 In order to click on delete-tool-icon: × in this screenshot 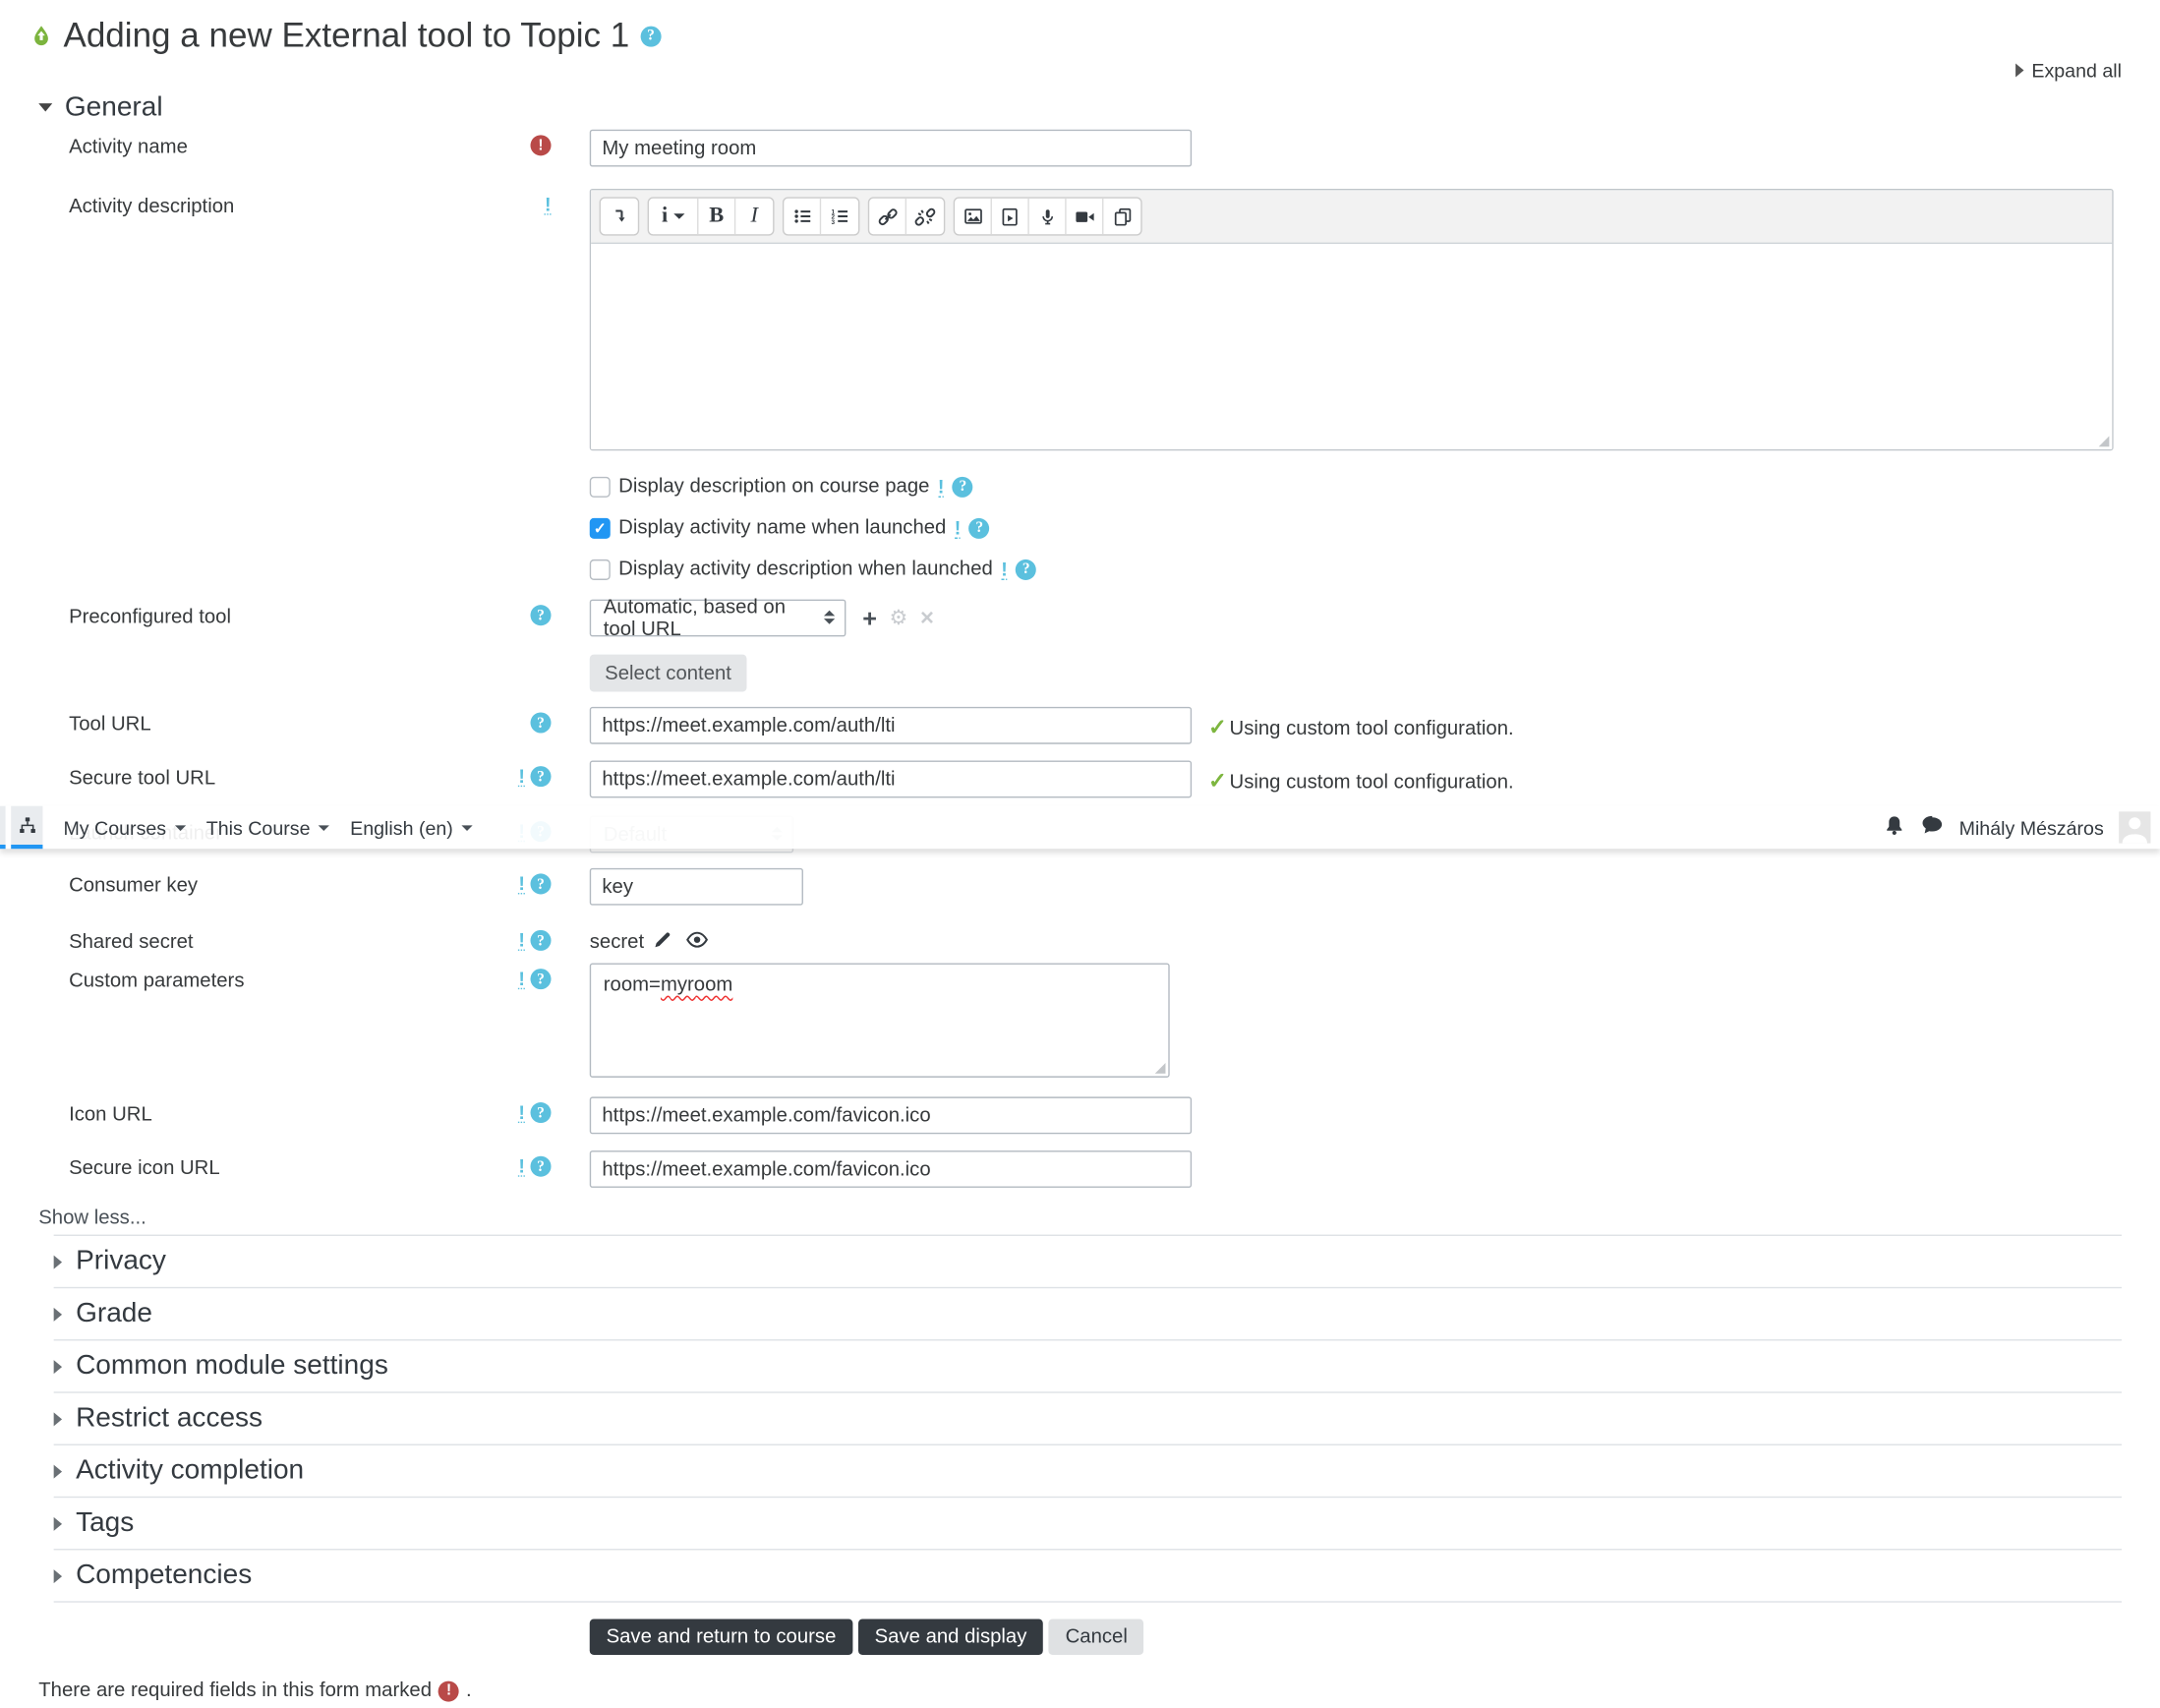, I will do `click(927, 618)`.